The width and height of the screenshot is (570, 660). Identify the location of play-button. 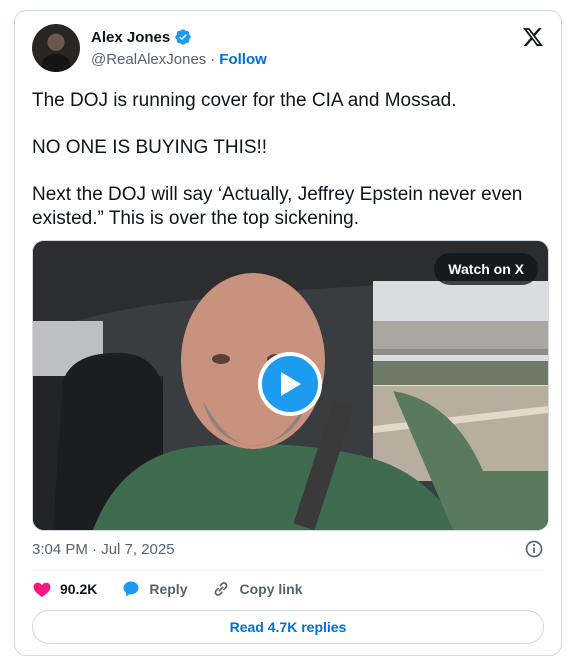
(290, 384).